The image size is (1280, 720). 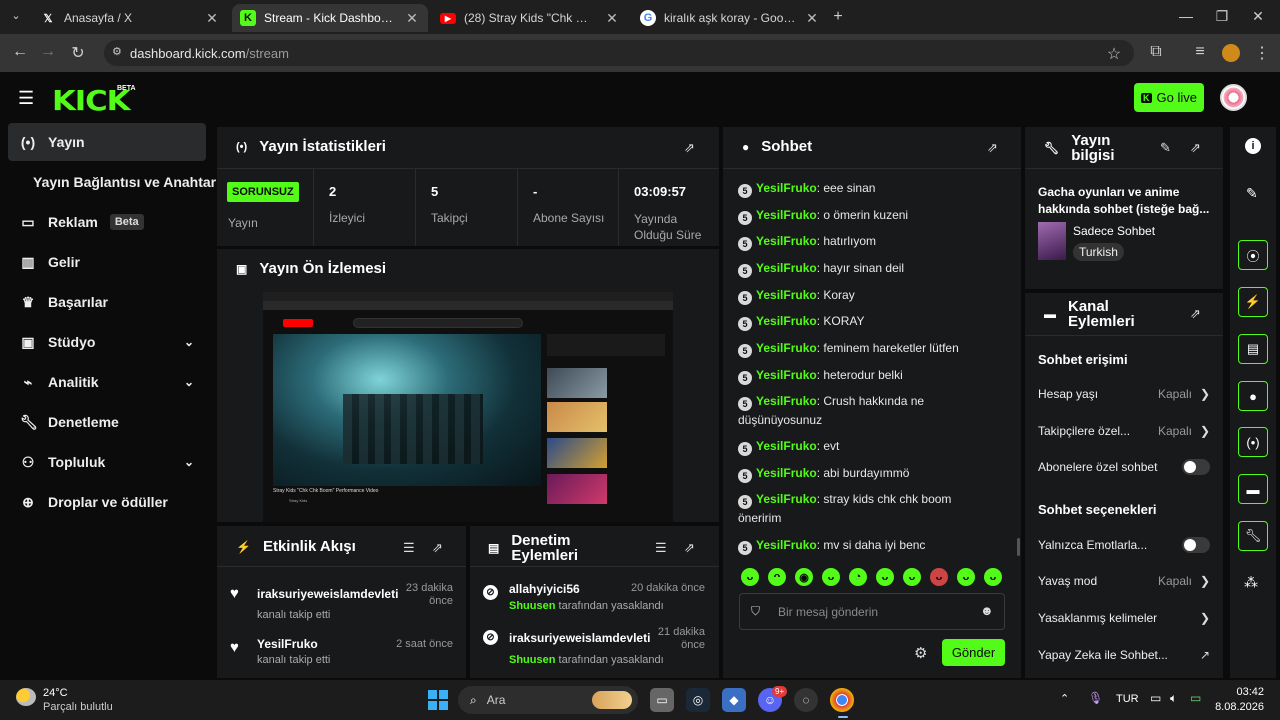 I want to click on rail-activity-button: ⚡, so click(x=1253, y=302).